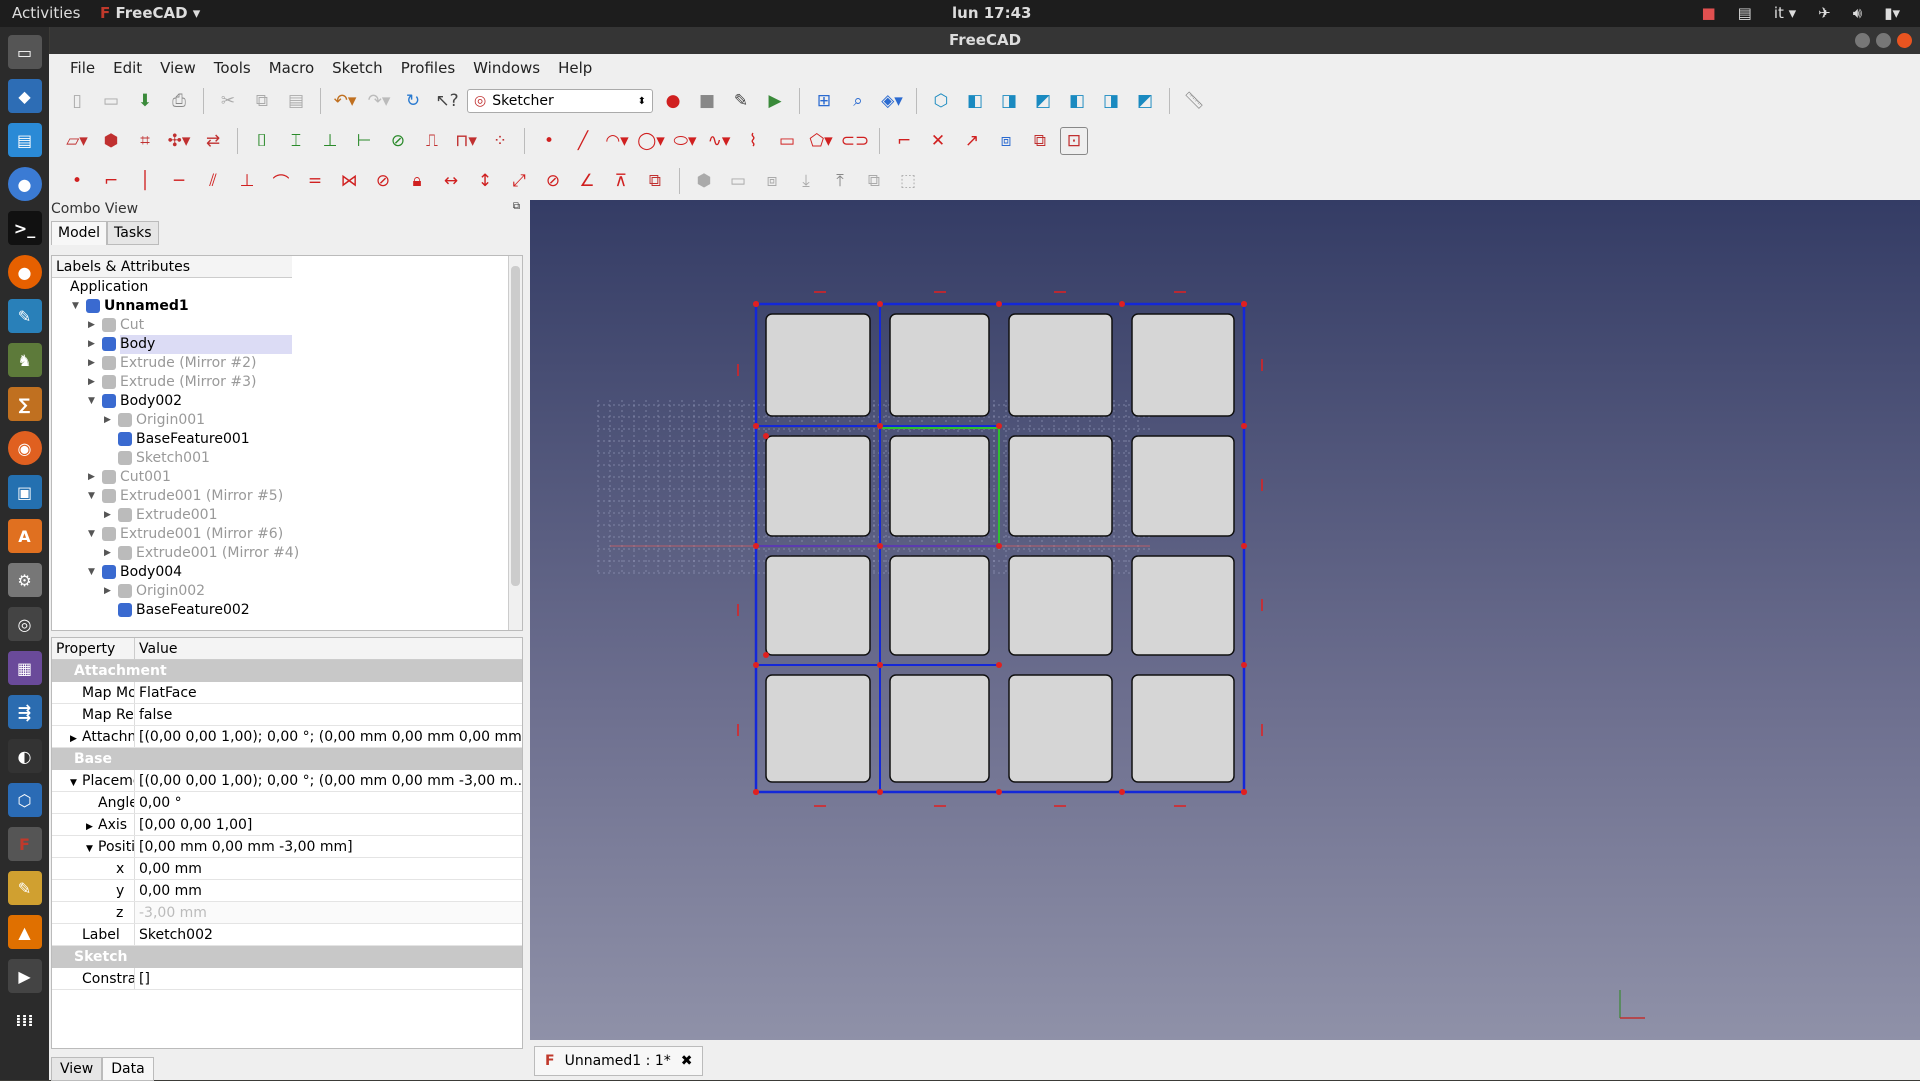 Image resolution: width=1920 pixels, height=1081 pixels. What do you see at coordinates (133, 233) in the screenshot?
I see `tab-tasks: Tasks` at bounding box center [133, 233].